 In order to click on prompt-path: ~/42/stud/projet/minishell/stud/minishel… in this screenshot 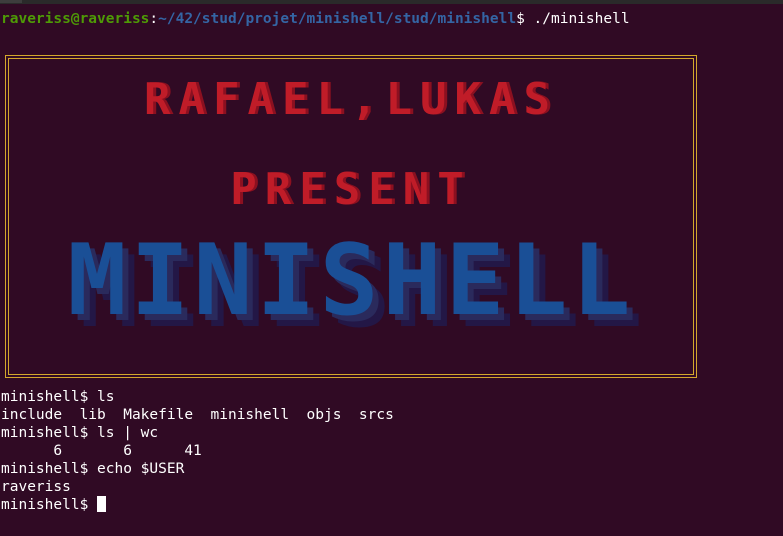, I will do `click(337, 19)`.